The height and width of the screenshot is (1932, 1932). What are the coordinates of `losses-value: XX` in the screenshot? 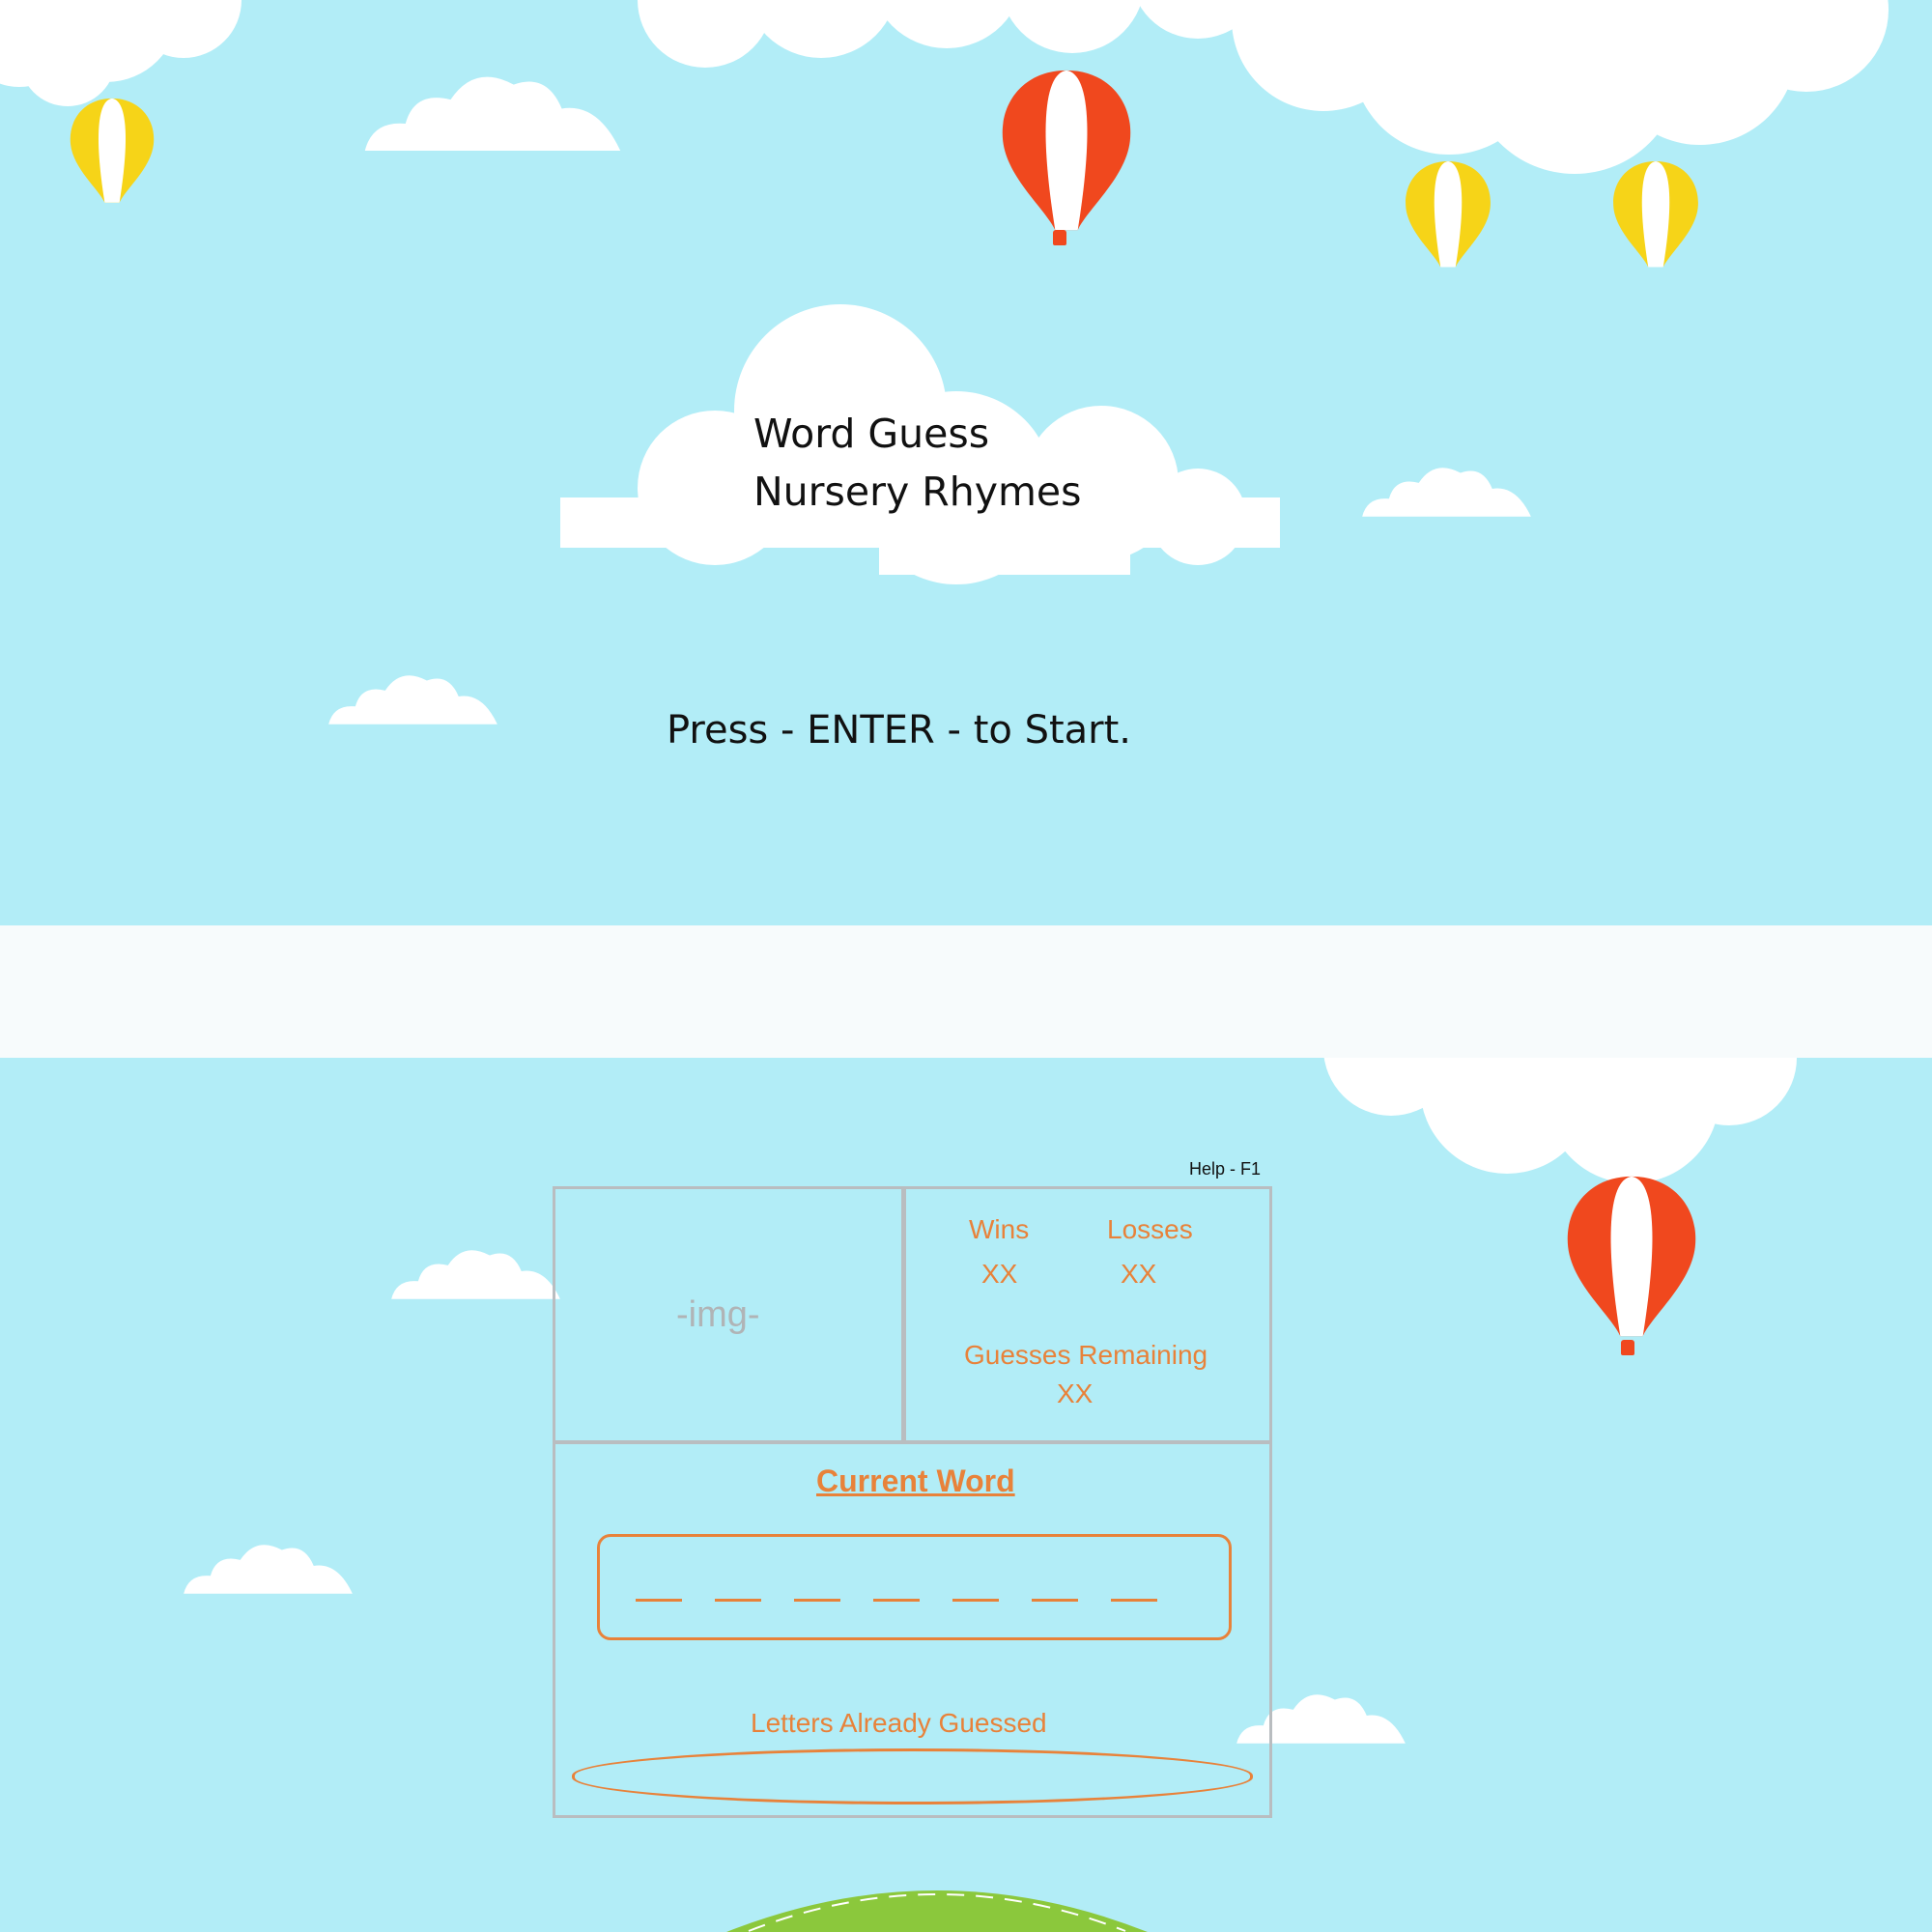 It's located at (1139, 1274).